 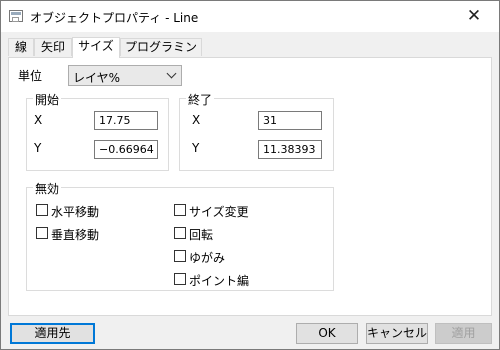 I want to click on apply-button: 適用, so click(x=463, y=333).